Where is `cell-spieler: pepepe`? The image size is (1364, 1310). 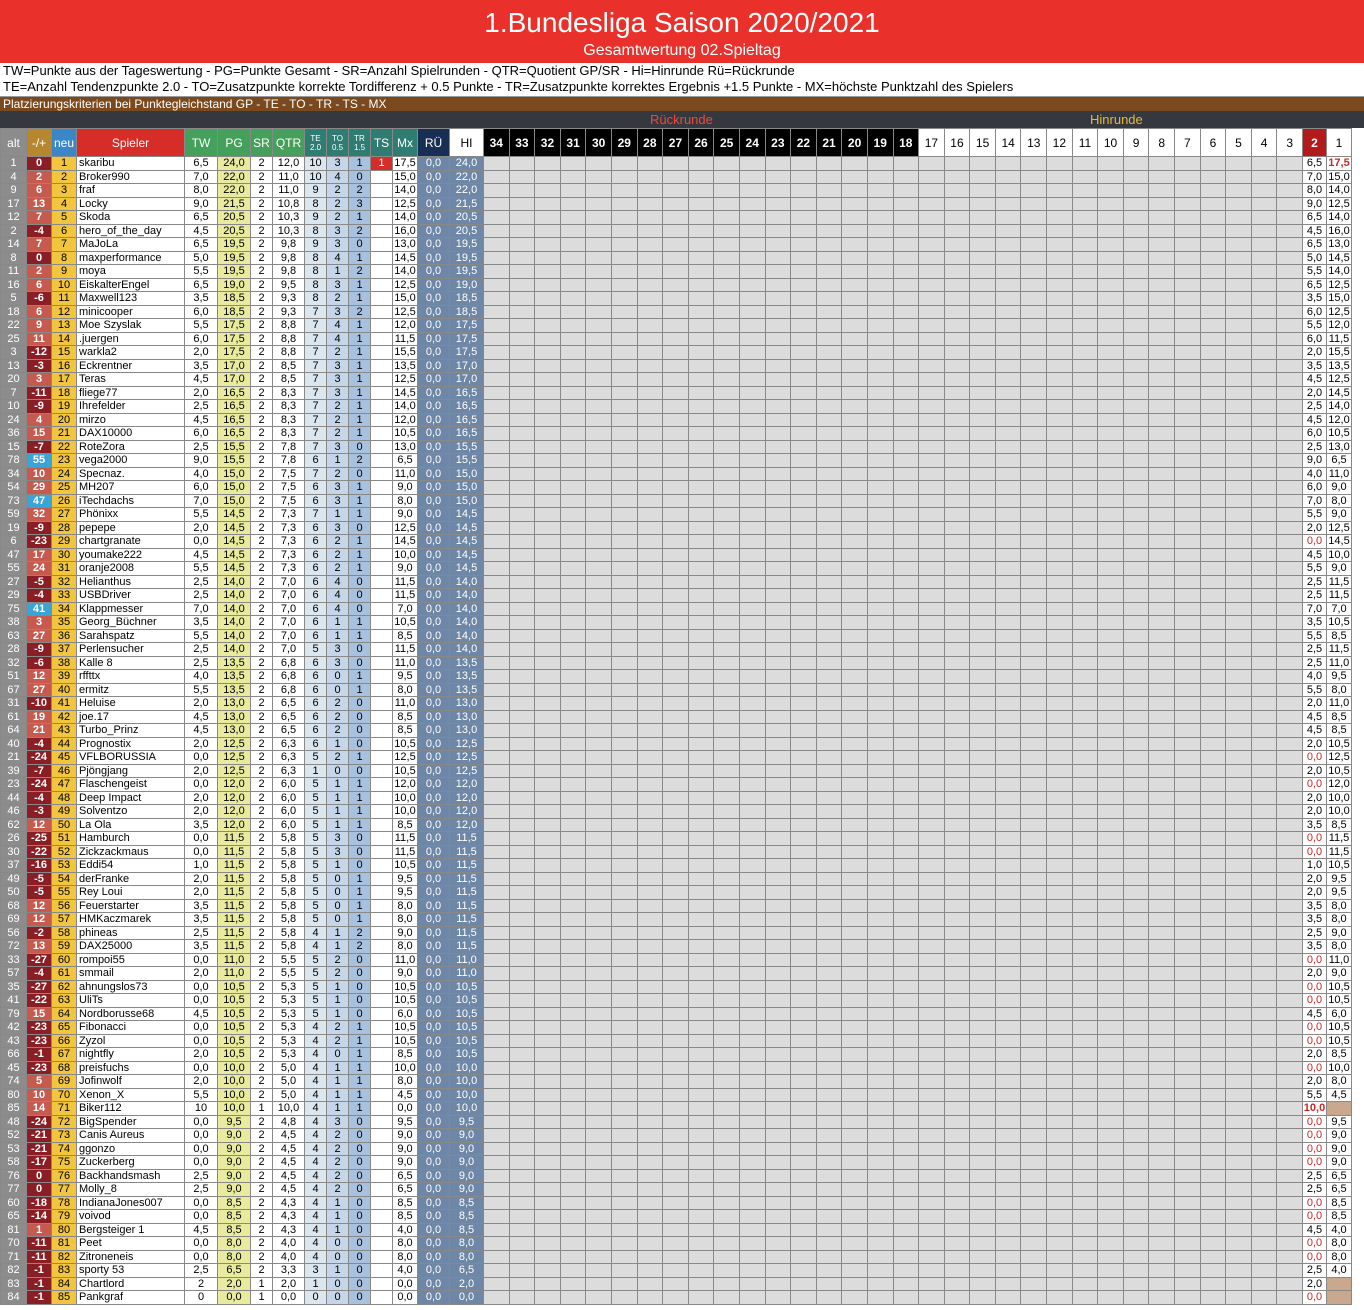 cell-spieler: pepepe is located at coordinates (130, 527).